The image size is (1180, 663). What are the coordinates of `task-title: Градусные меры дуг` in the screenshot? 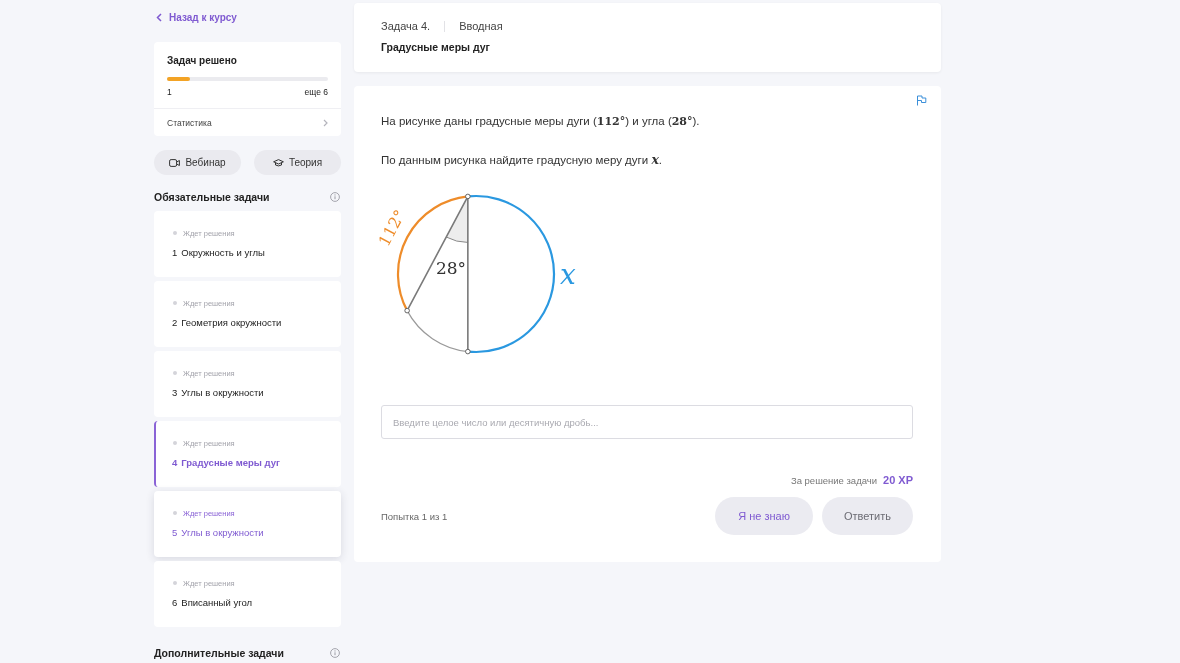 It's located at (230, 462).